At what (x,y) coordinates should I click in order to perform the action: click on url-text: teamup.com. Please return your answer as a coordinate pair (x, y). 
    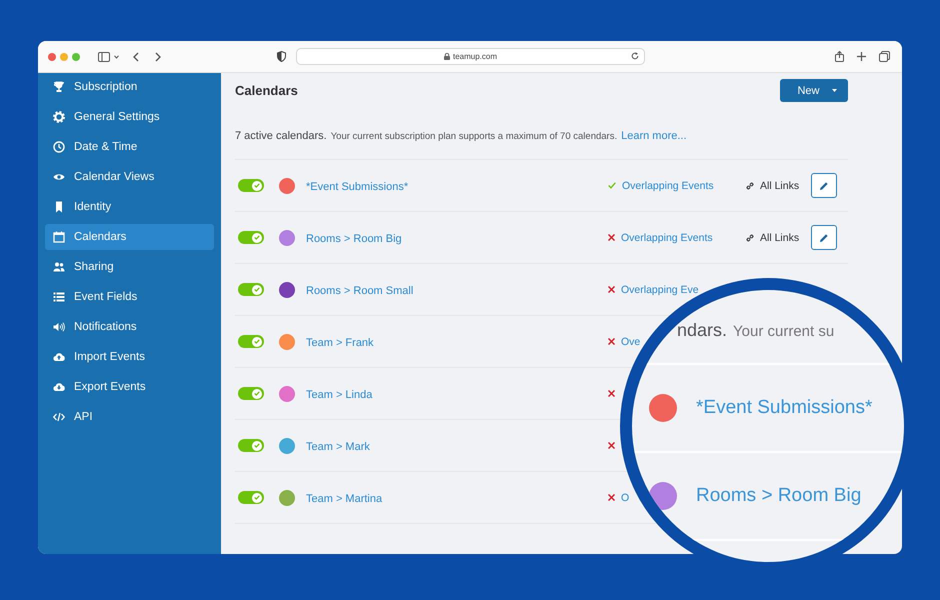
    Looking at the image, I should click on (475, 56).